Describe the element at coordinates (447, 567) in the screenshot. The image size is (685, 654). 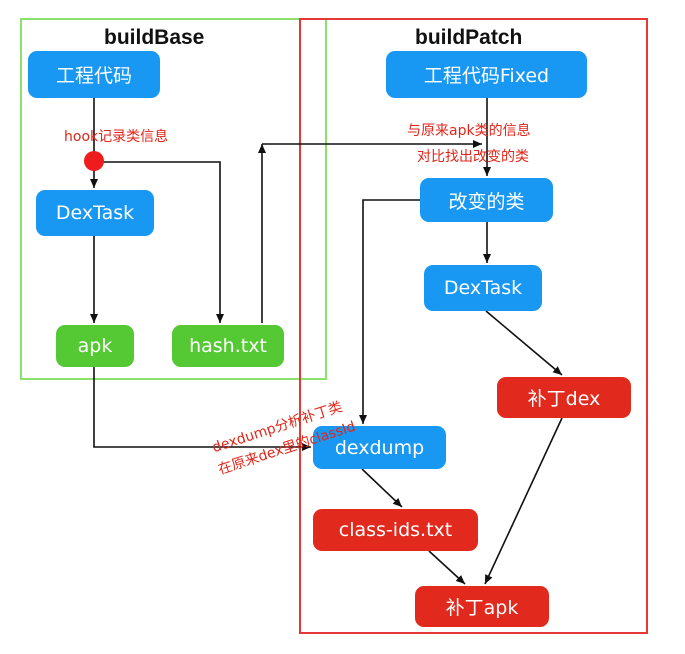
I see `edge-classids-to-patchapk` at that location.